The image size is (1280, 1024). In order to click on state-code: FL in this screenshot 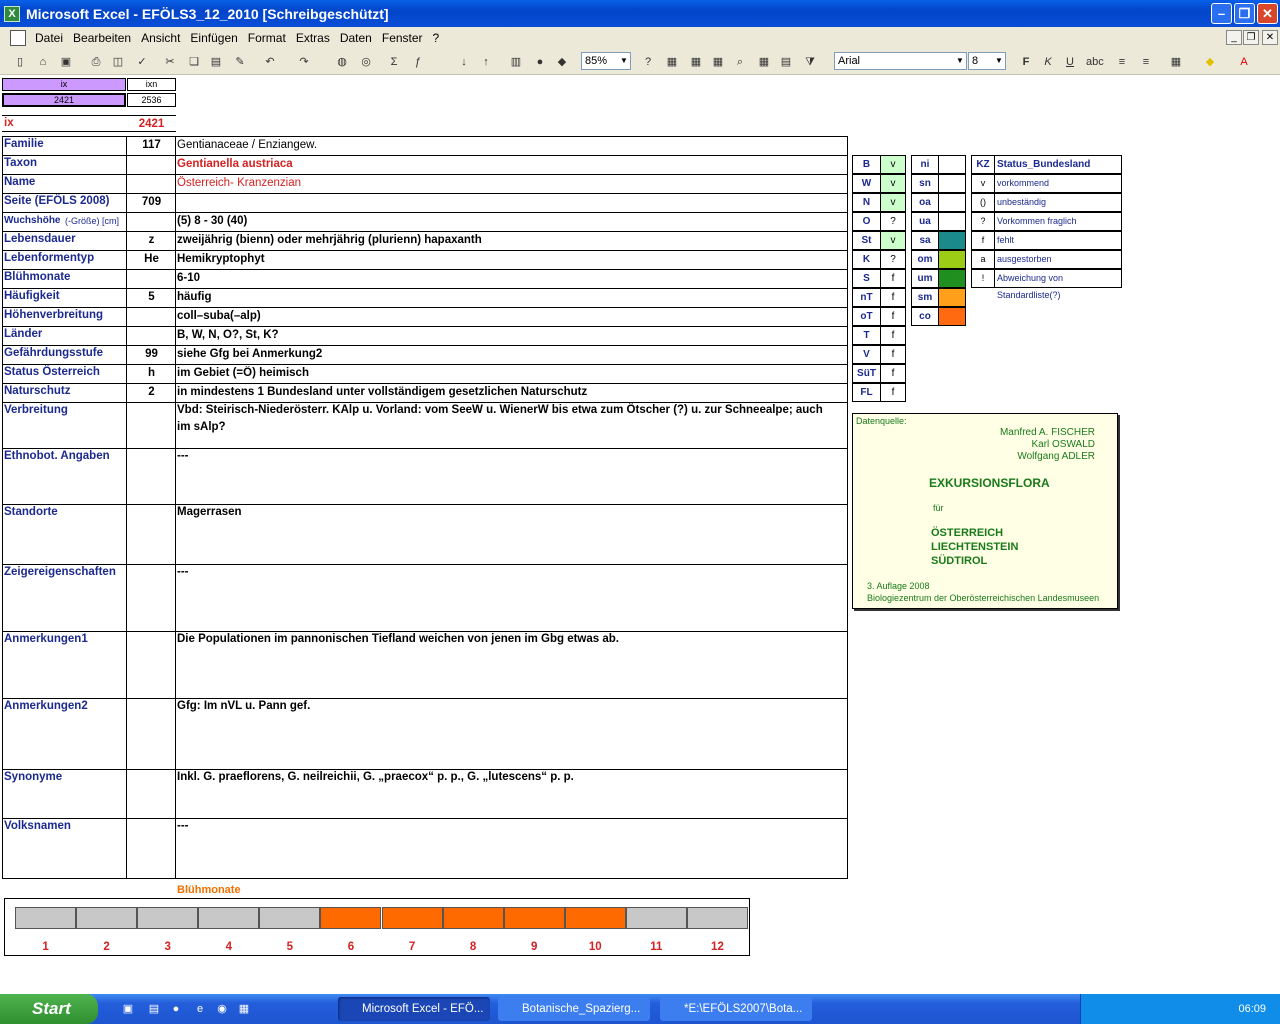, I will do `click(866, 392)`.